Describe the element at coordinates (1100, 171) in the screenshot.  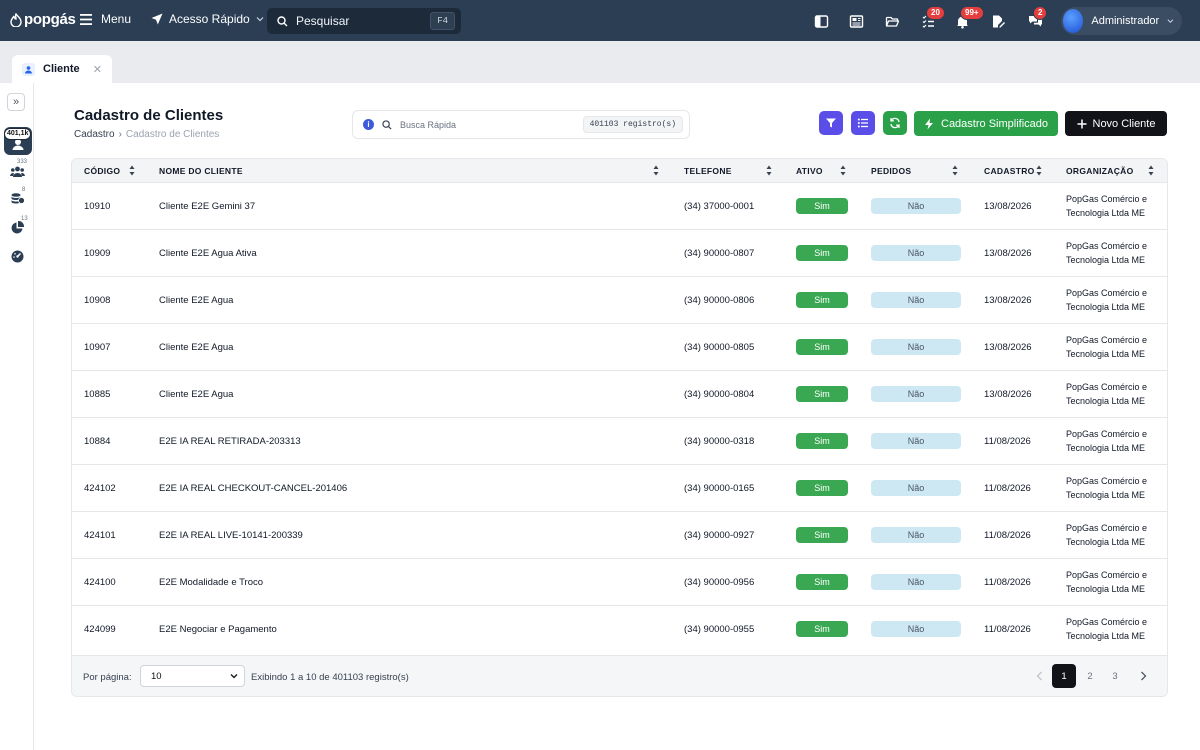
I see `column-header-organizacao: ORGANIZAÇÃO` at that location.